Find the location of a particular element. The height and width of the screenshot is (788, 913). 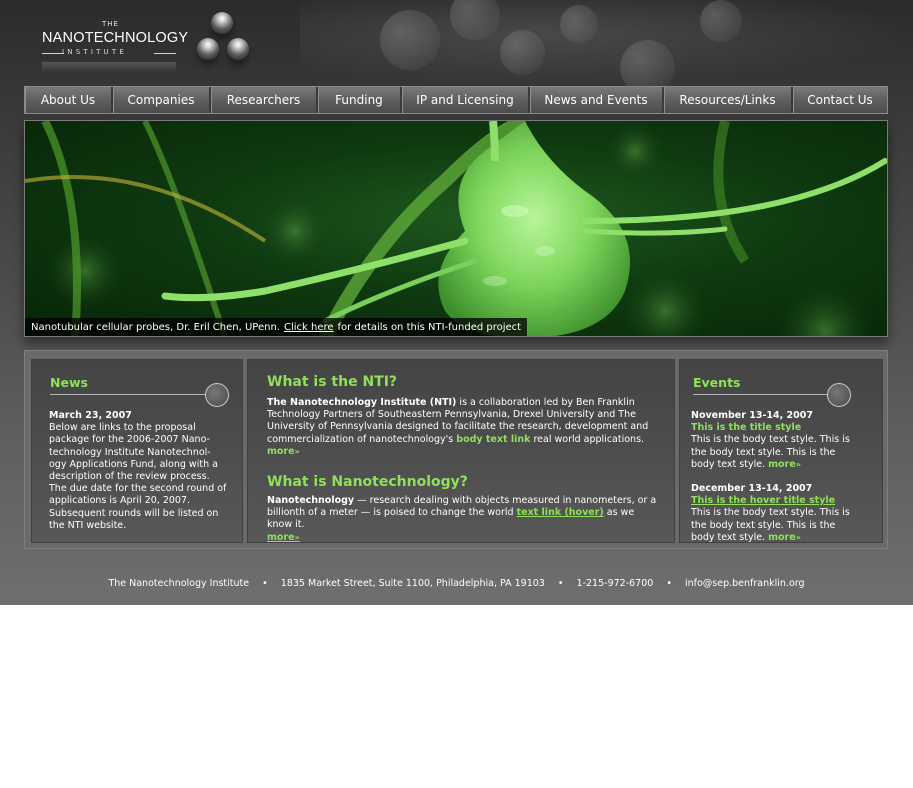

events-title: Events is located at coordinates (717, 382).